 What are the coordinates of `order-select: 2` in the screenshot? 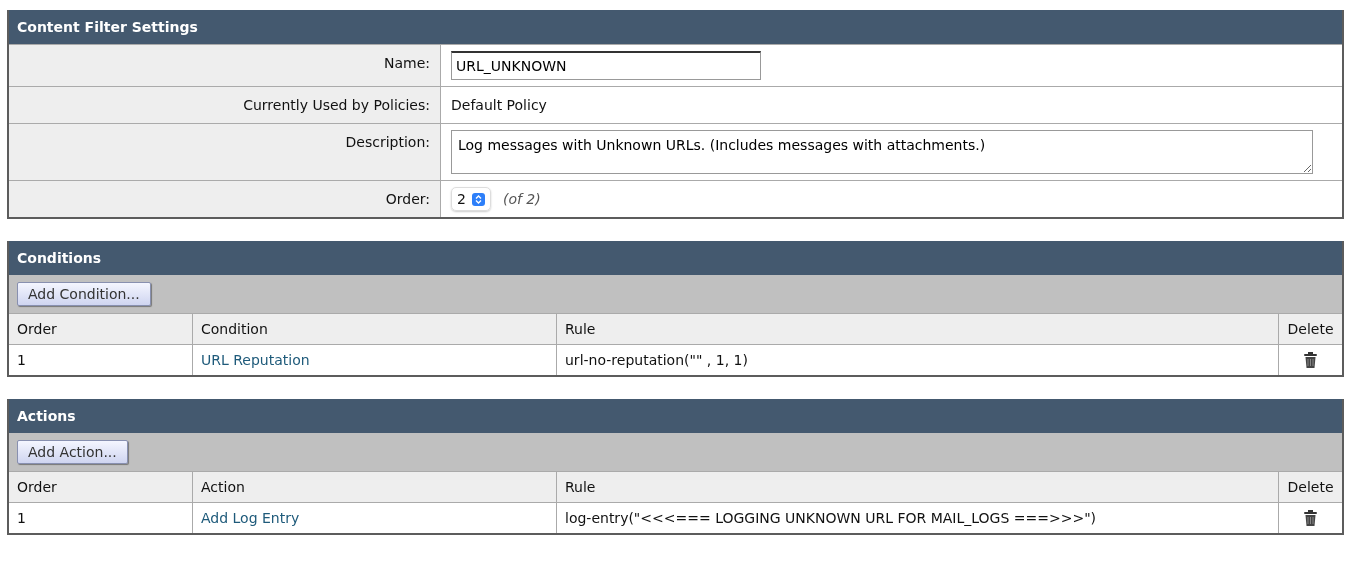 It's located at (471, 199).